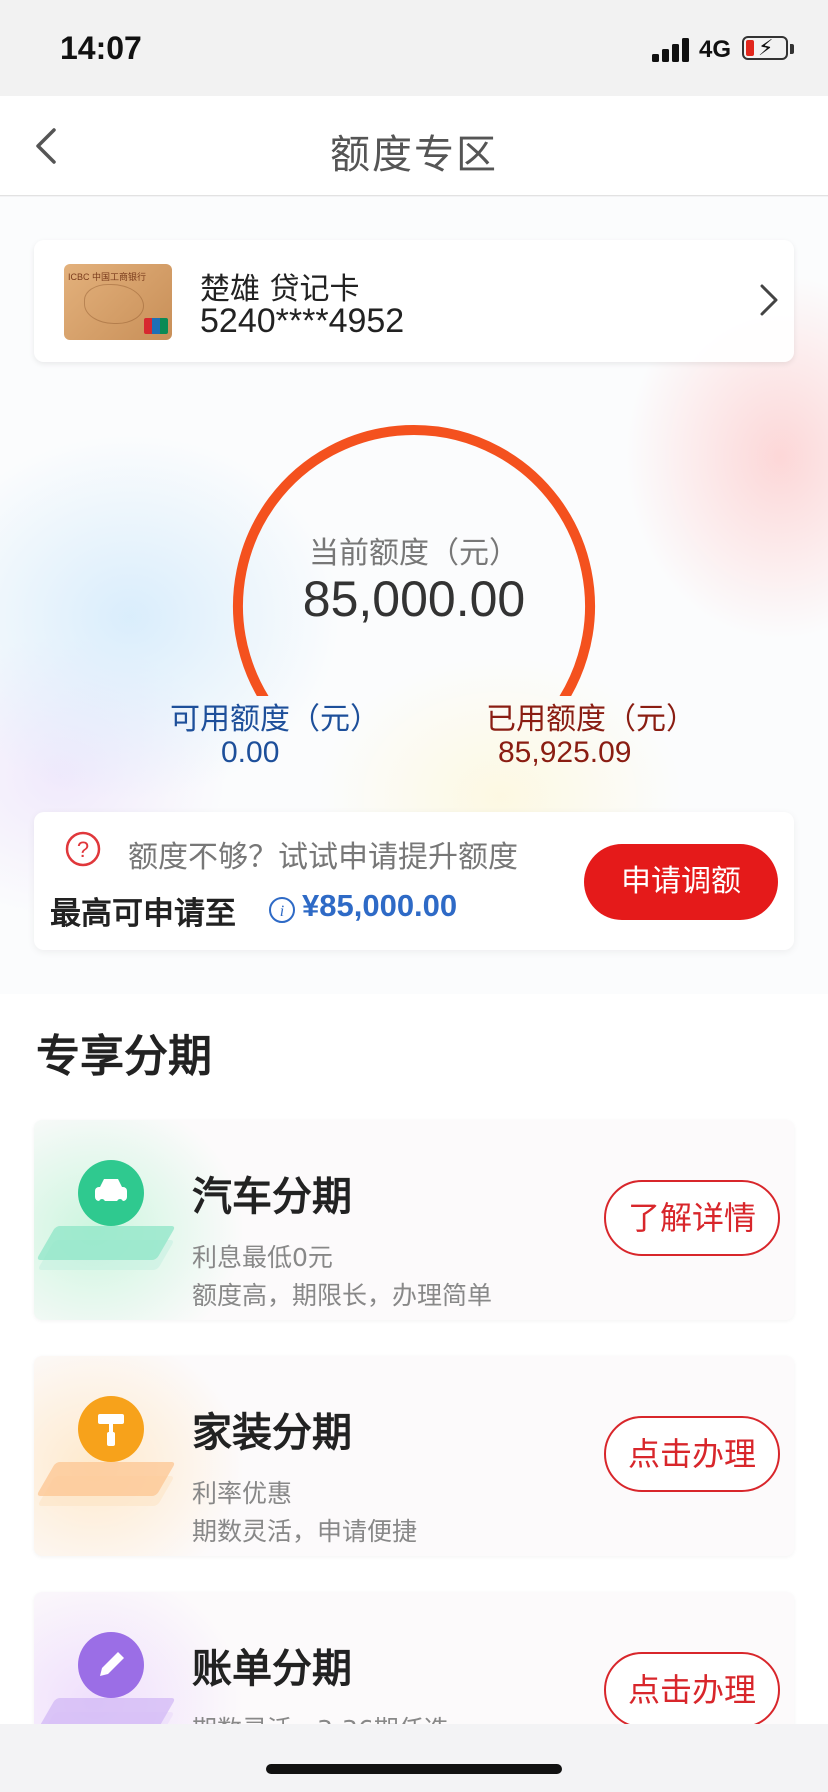 This screenshot has width=828, height=1792. I want to click on learn-more-button: 了解详情, so click(692, 1218).